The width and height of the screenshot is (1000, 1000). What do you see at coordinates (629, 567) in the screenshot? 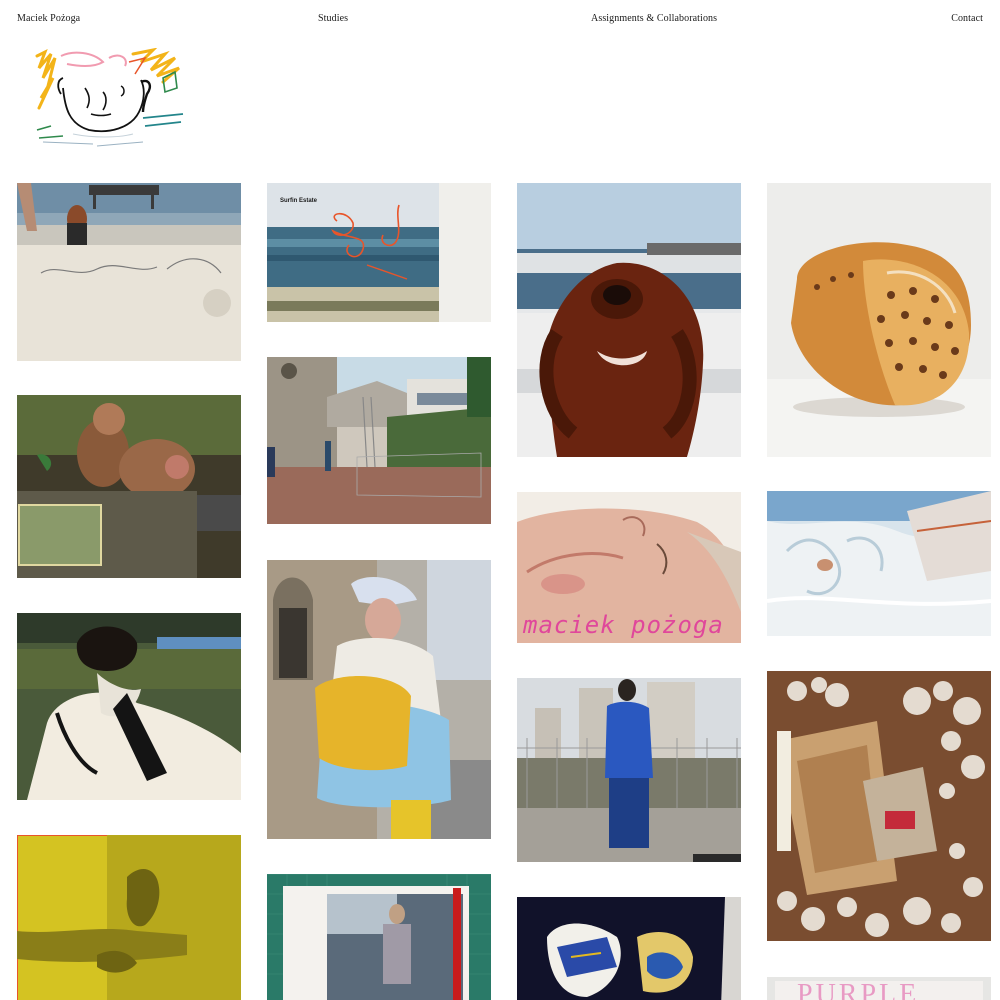
I see `photo-tile-cover-face: maciek pożoga` at bounding box center [629, 567].